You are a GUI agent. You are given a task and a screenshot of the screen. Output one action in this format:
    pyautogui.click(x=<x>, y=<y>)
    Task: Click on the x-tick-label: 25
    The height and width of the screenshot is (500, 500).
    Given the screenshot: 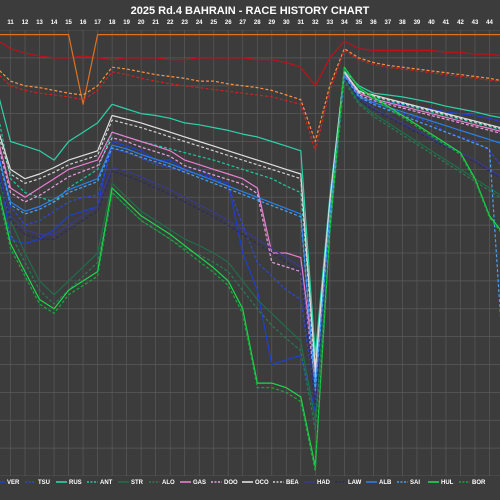 What is the action you would take?
    pyautogui.click(x=213, y=23)
    